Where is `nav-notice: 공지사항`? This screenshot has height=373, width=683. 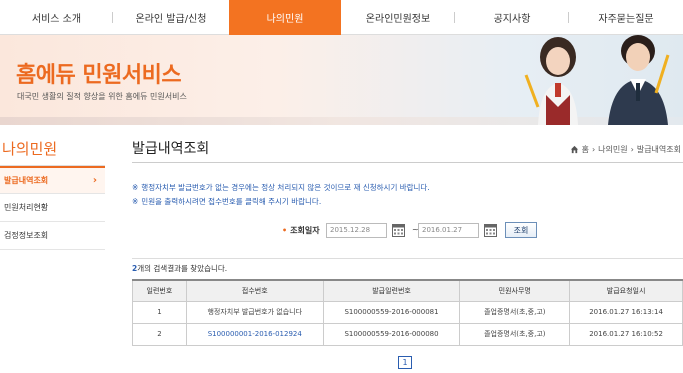
nav-notice: 공지사항 is located at coordinates (512, 17).